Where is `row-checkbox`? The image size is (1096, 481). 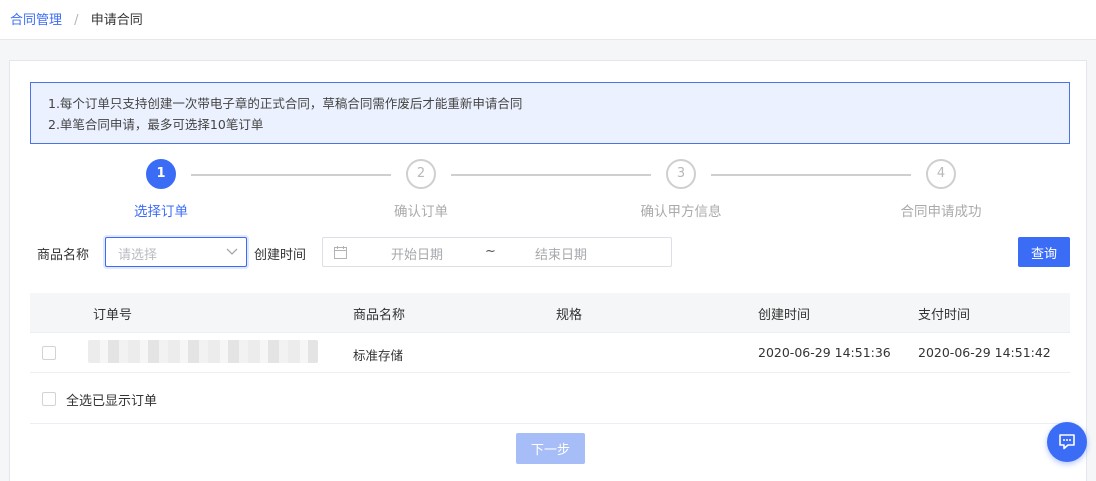 row-checkbox is located at coordinates (49, 353).